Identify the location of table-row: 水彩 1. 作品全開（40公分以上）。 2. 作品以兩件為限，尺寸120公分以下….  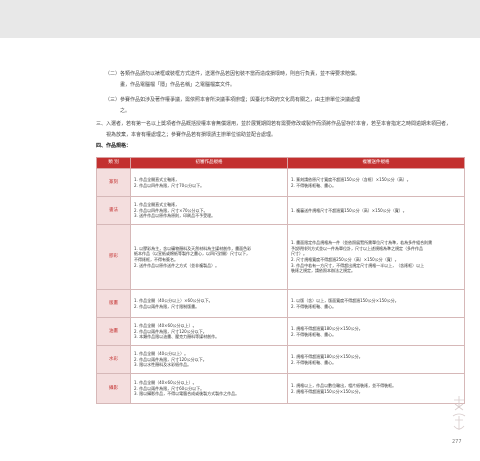
(280, 359).